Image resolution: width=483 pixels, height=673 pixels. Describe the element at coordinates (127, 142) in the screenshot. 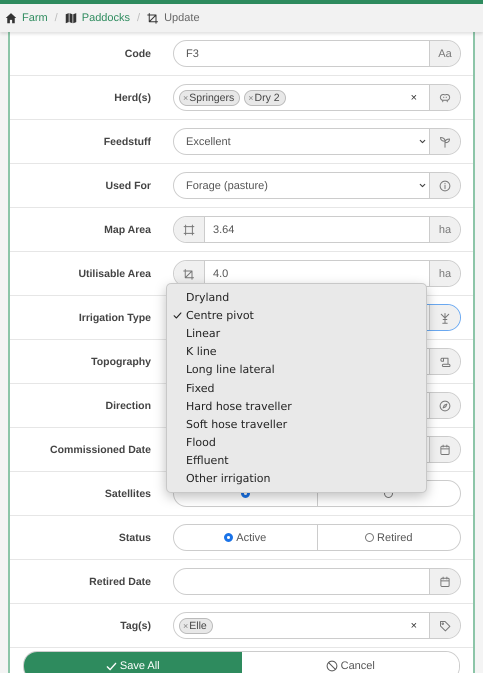

I see `field-label: Feedstuff` at that location.